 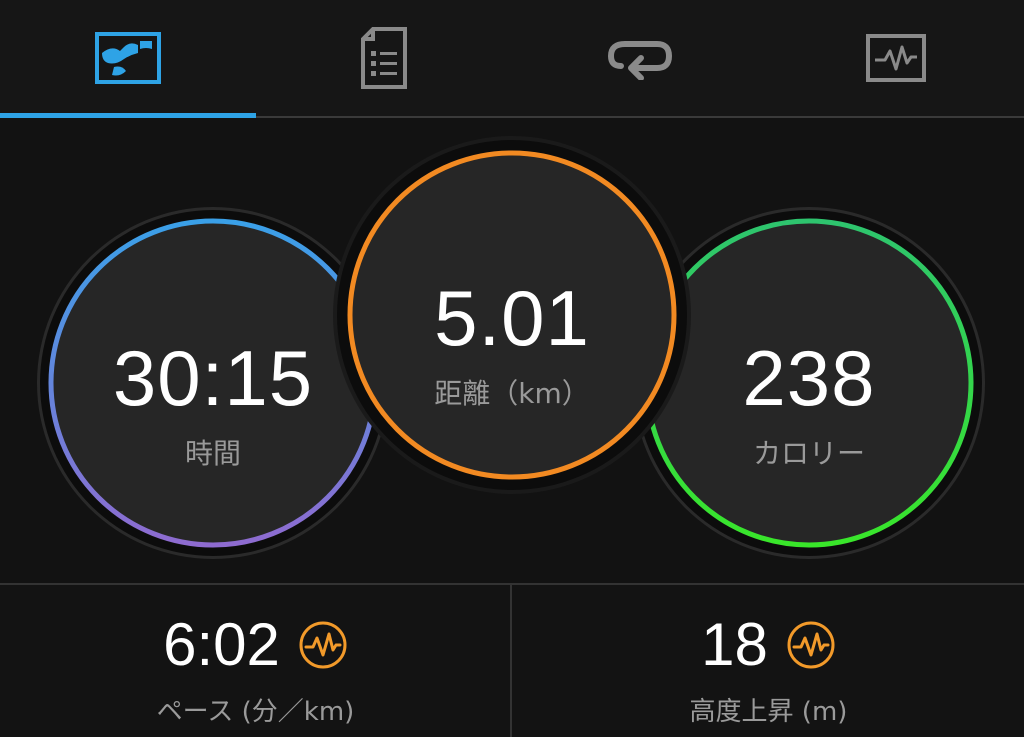 What do you see at coordinates (512, 318) in the screenshot?
I see `distance-value: 5.01` at bounding box center [512, 318].